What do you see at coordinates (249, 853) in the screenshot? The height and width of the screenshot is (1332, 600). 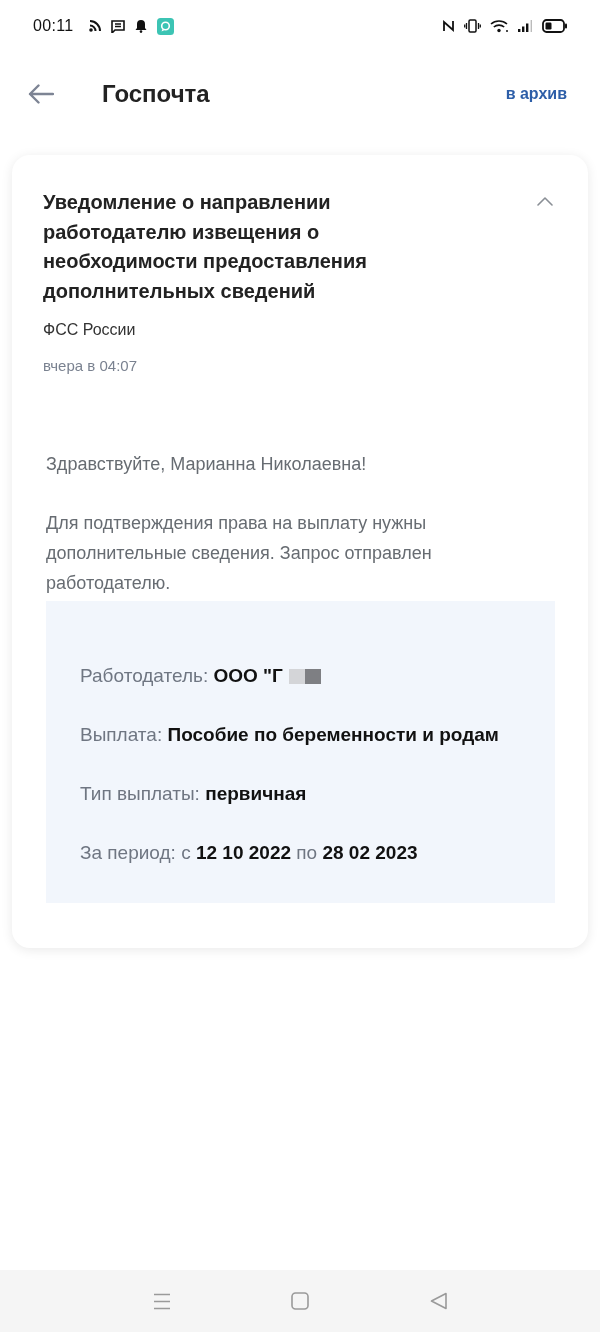 I see `detail-text: За период: с 12 10 2022 по 28 02 2023` at bounding box center [249, 853].